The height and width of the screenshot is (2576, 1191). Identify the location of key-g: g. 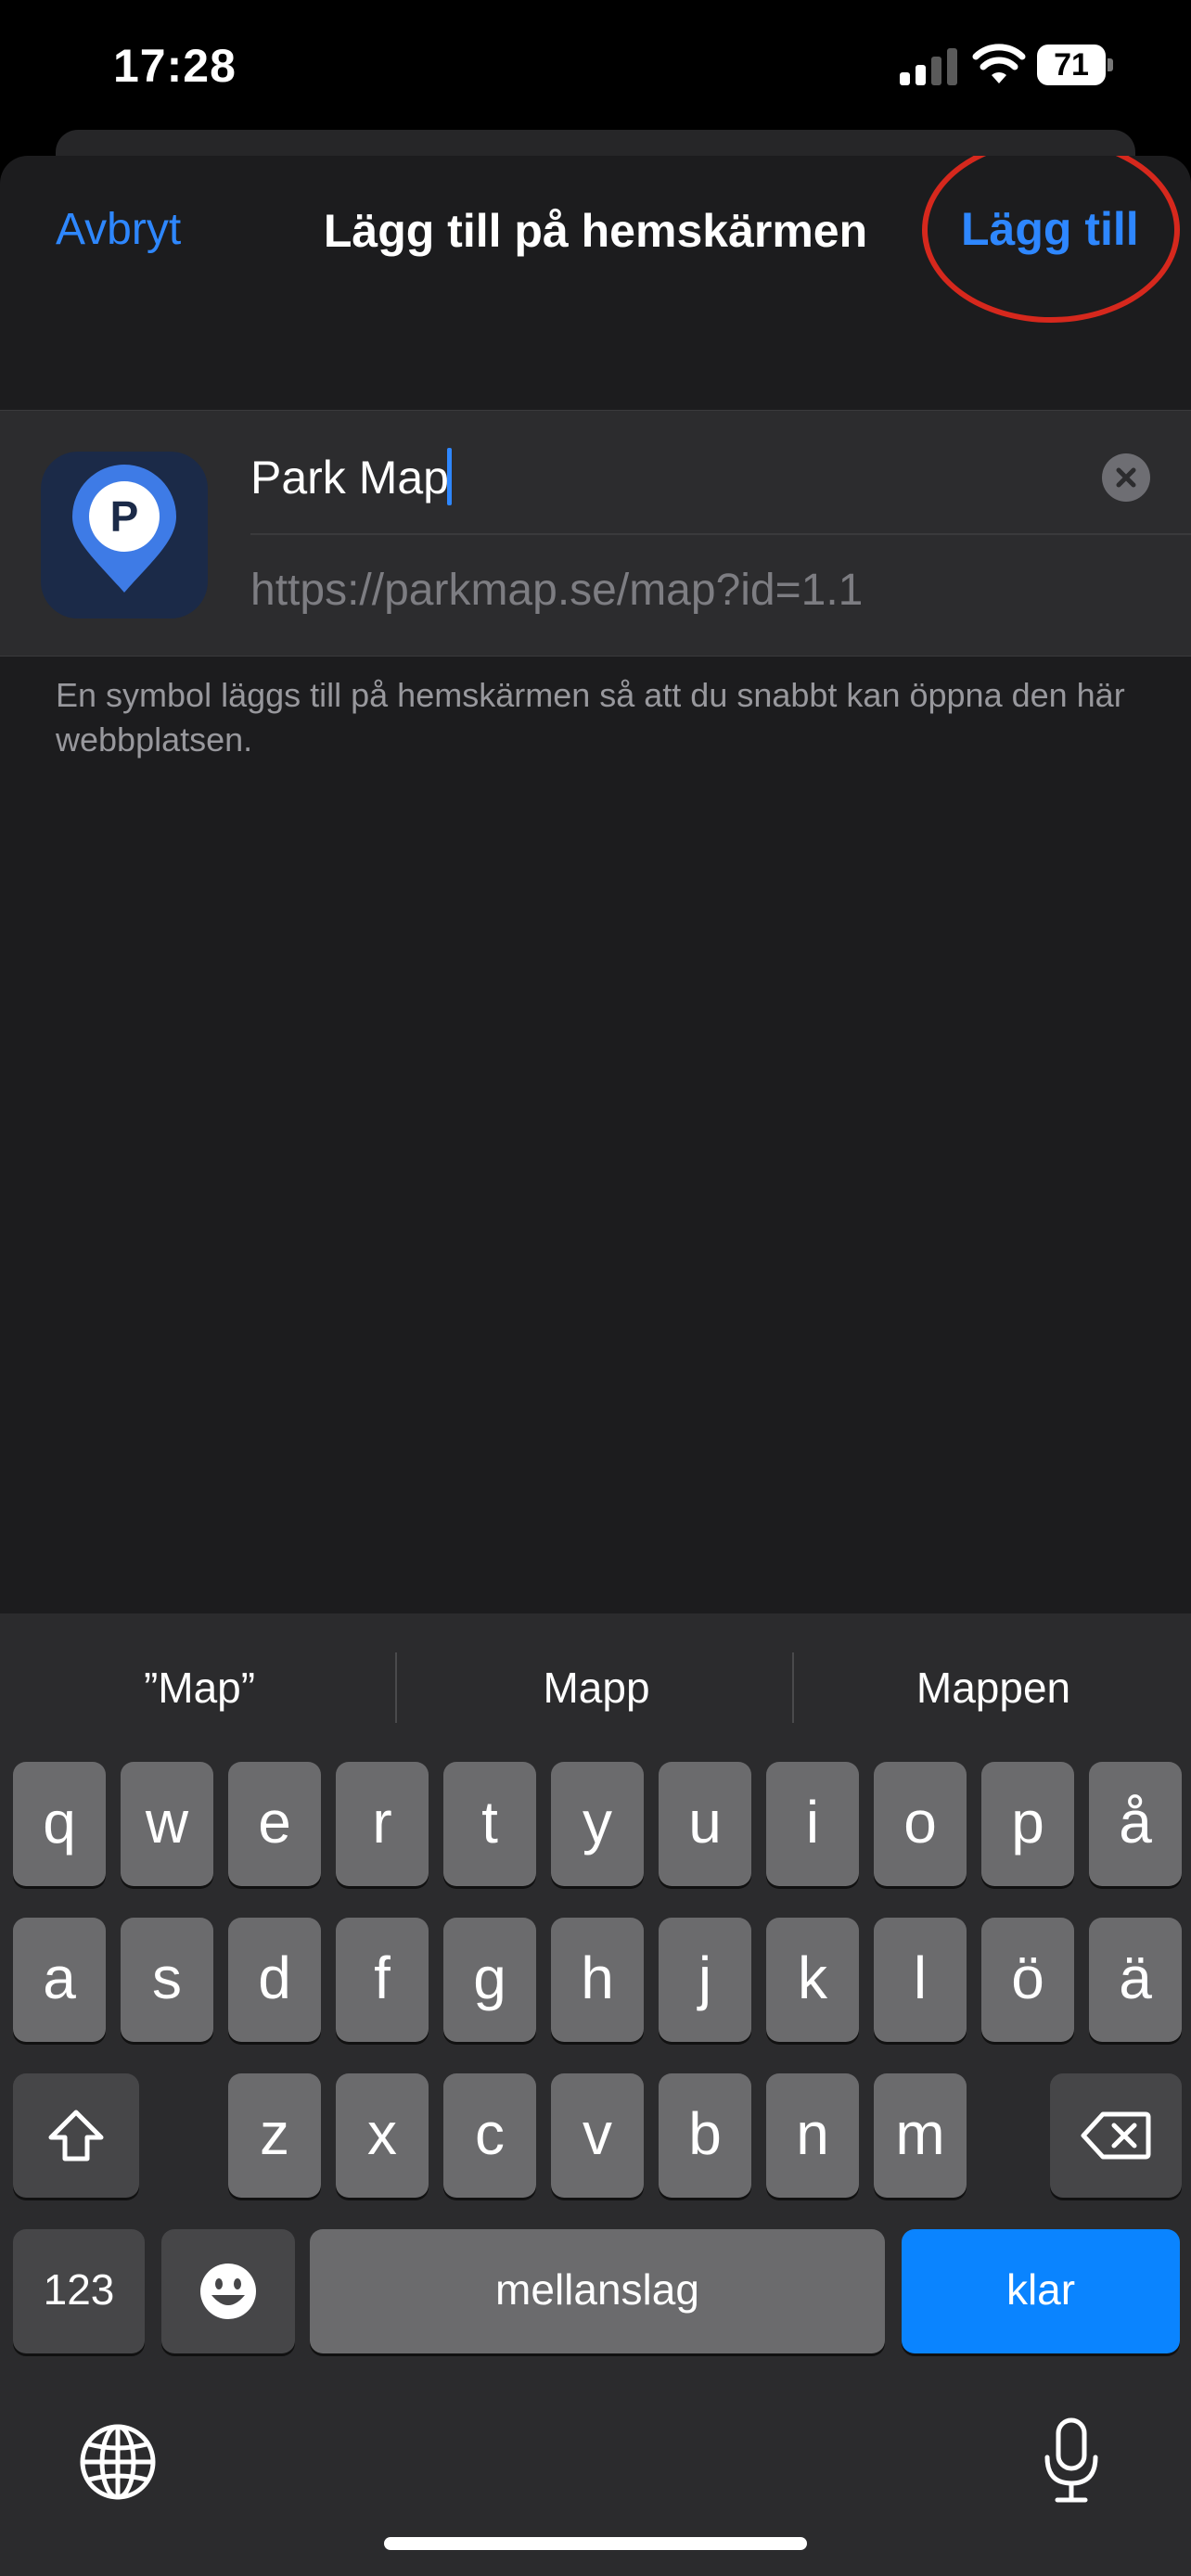
(489, 1980).